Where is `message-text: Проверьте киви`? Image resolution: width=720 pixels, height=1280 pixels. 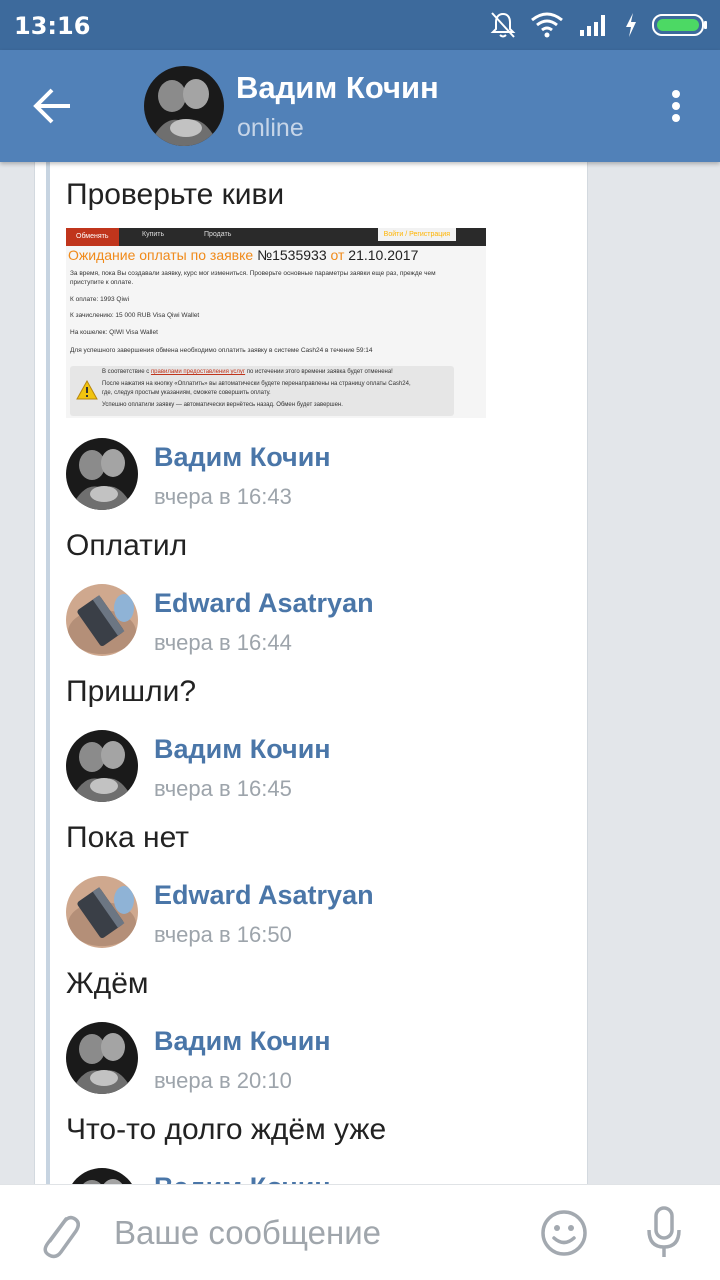 message-text: Проверьте киви is located at coordinates (175, 194).